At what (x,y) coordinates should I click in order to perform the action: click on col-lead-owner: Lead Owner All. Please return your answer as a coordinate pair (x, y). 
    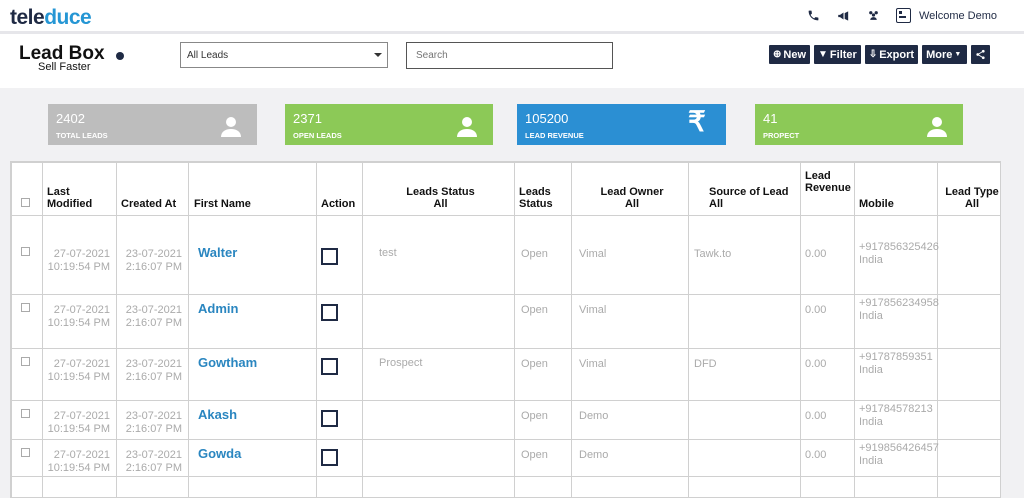
    Looking at the image, I should click on (630, 189).